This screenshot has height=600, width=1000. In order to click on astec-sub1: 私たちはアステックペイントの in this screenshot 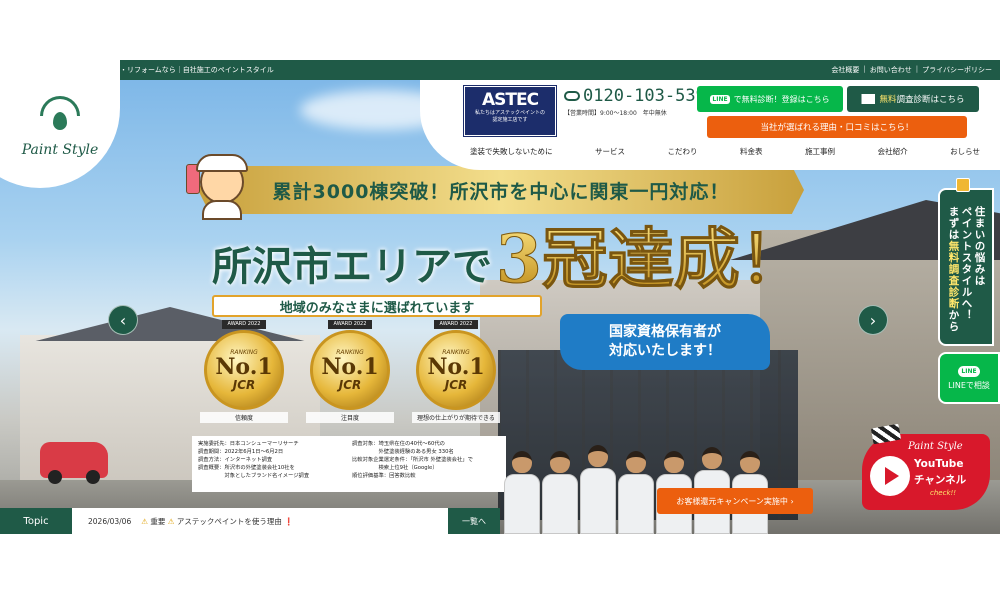, I will do `click(509, 113)`.